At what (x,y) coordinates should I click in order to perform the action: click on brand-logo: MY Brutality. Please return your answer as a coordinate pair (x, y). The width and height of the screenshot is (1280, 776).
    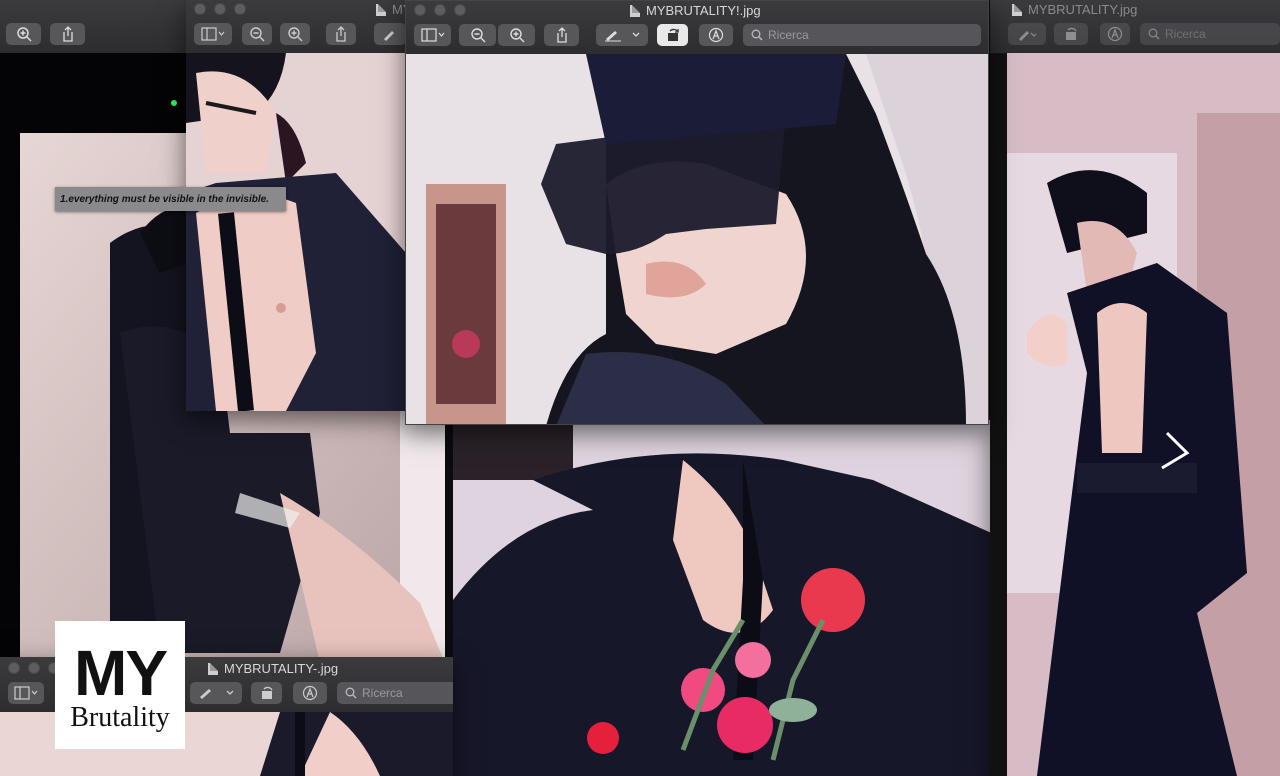
    Looking at the image, I should click on (120, 685).